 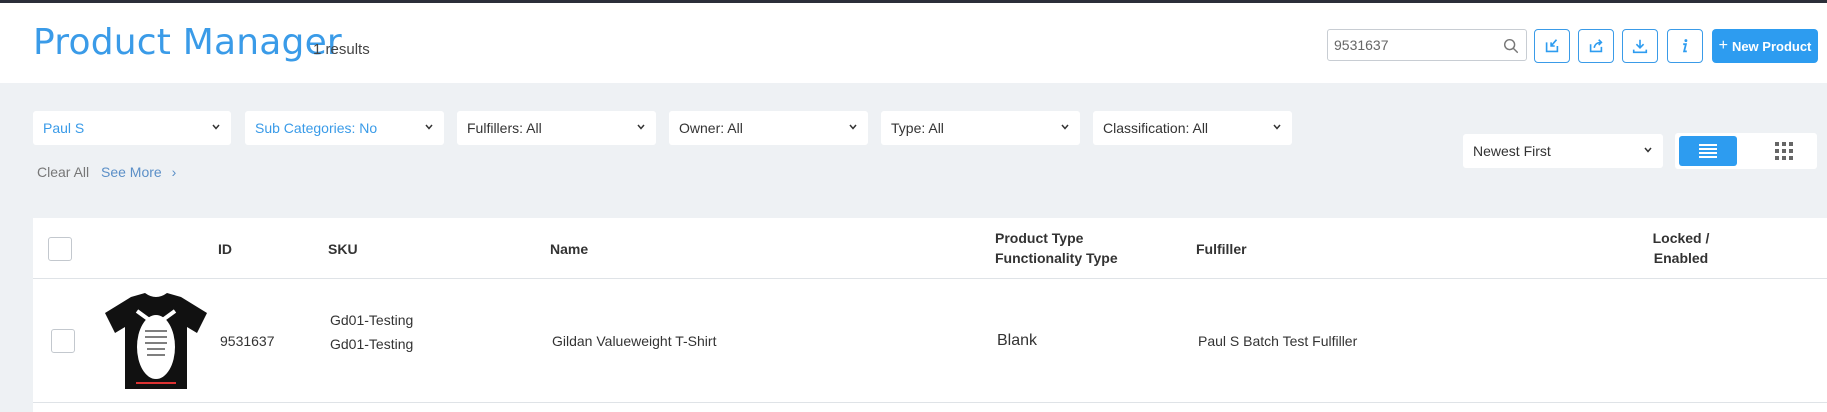 I want to click on plus-icon: +, so click(x=1723, y=45).